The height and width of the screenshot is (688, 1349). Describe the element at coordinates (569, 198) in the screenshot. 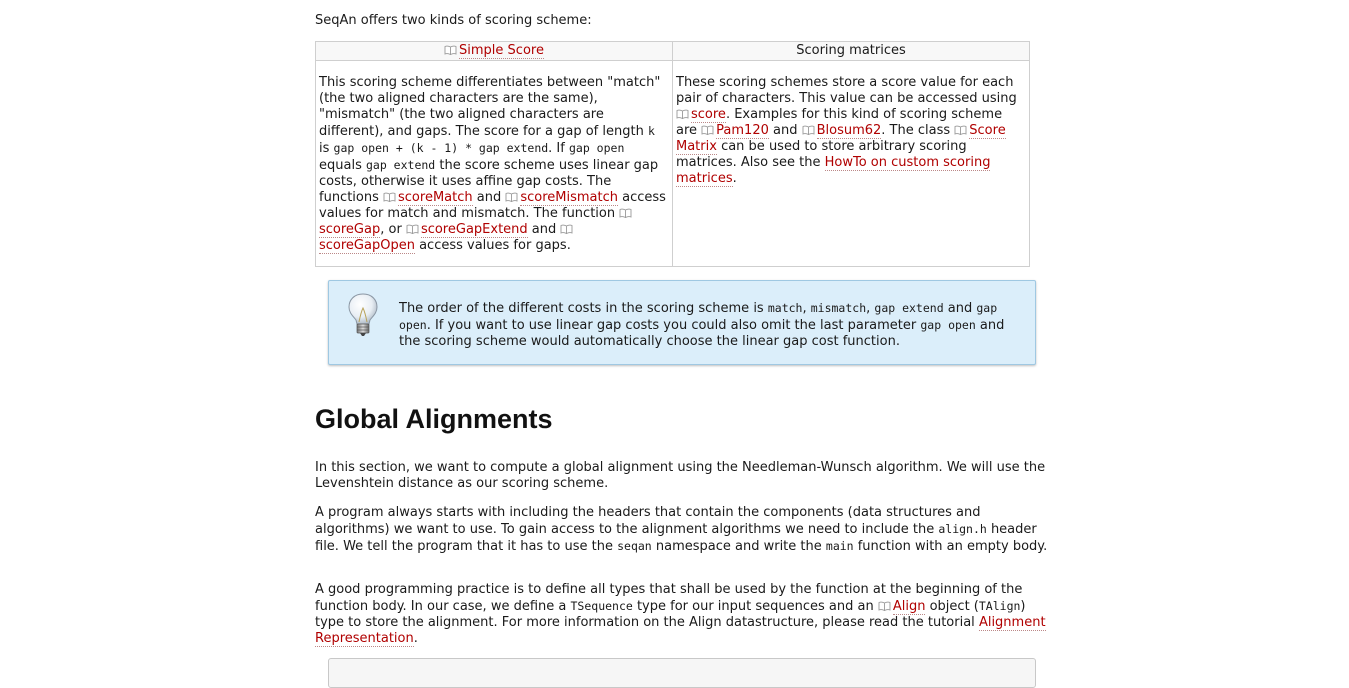

I see `score-mismatch-link: scoreMismatch` at that location.